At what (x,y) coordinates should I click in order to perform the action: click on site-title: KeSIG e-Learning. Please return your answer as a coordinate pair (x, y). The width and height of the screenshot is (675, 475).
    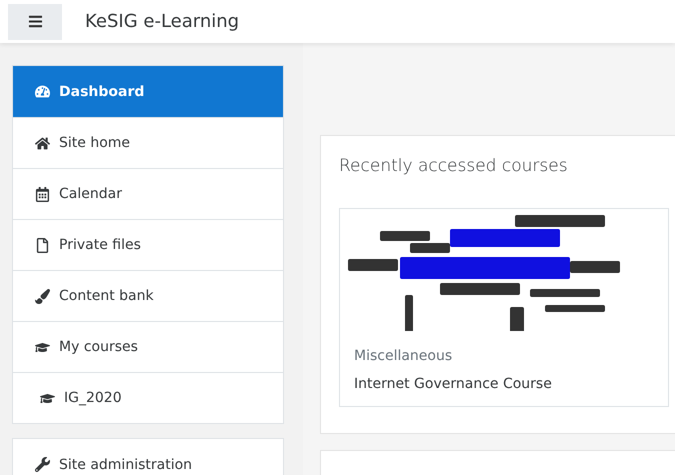
    Looking at the image, I should click on (162, 21).